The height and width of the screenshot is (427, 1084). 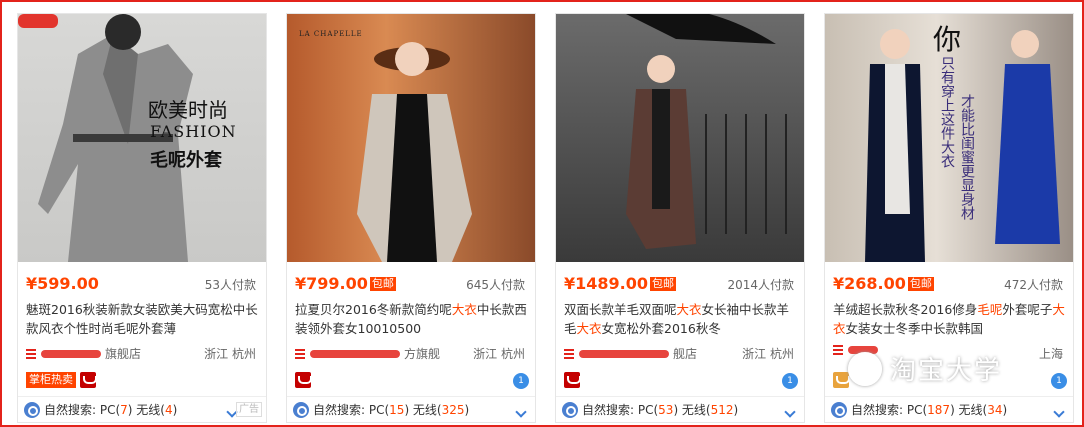 I want to click on product-title: 拉夏贝尔2016冬新款简约呢大衣中长款西装领外套女10010500, so click(x=413, y=319).